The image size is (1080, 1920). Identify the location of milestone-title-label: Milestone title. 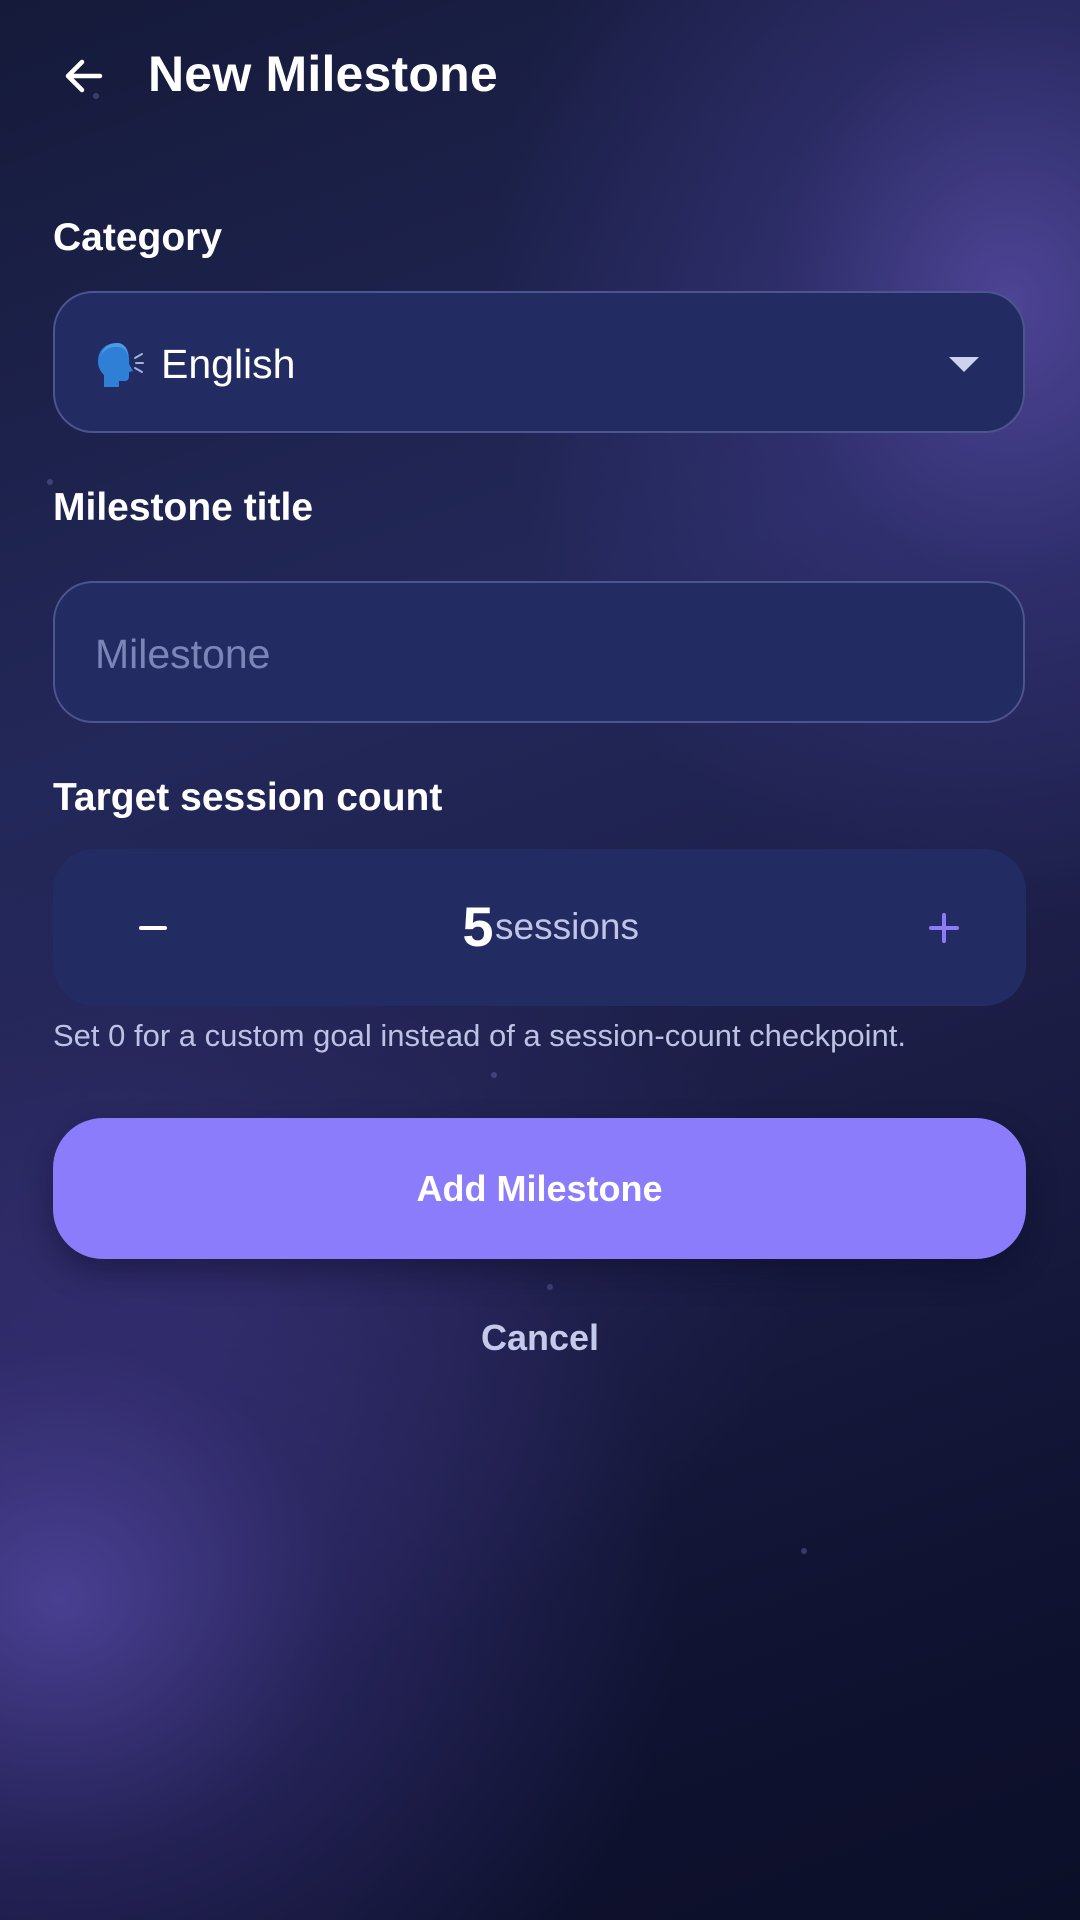
(183, 507).